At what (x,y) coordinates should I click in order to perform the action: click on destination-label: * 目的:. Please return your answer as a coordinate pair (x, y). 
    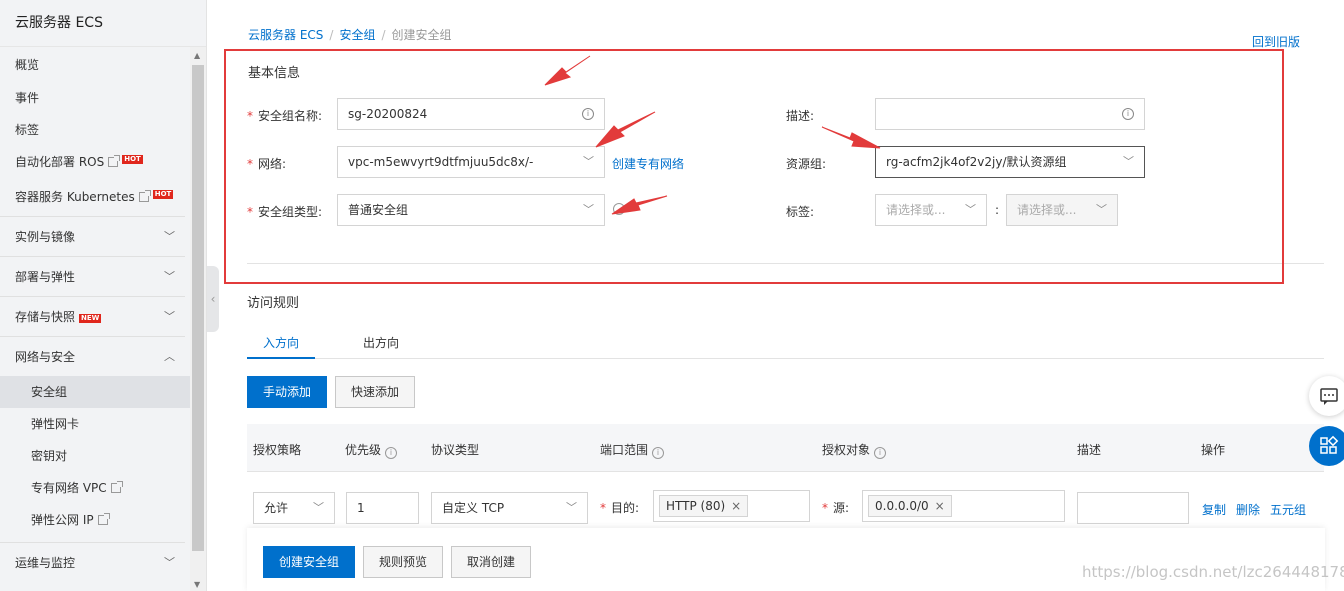
    Looking at the image, I should click on (620, 508).